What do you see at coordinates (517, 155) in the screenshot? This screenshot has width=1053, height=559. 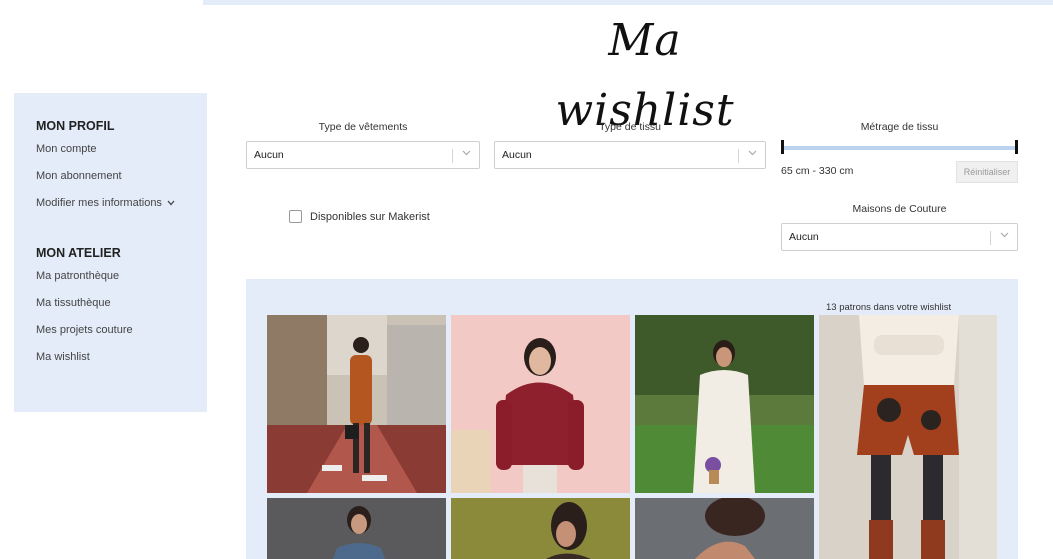 I see `fabric-type-value: Aucun` at bounding box center [517, 155].